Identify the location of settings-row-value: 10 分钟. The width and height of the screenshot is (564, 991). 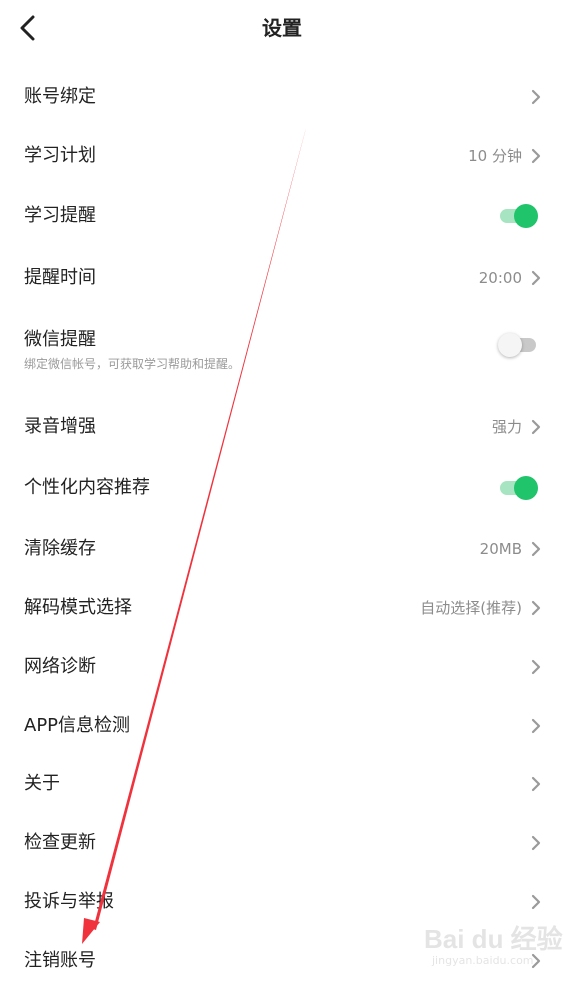
(495, 156).